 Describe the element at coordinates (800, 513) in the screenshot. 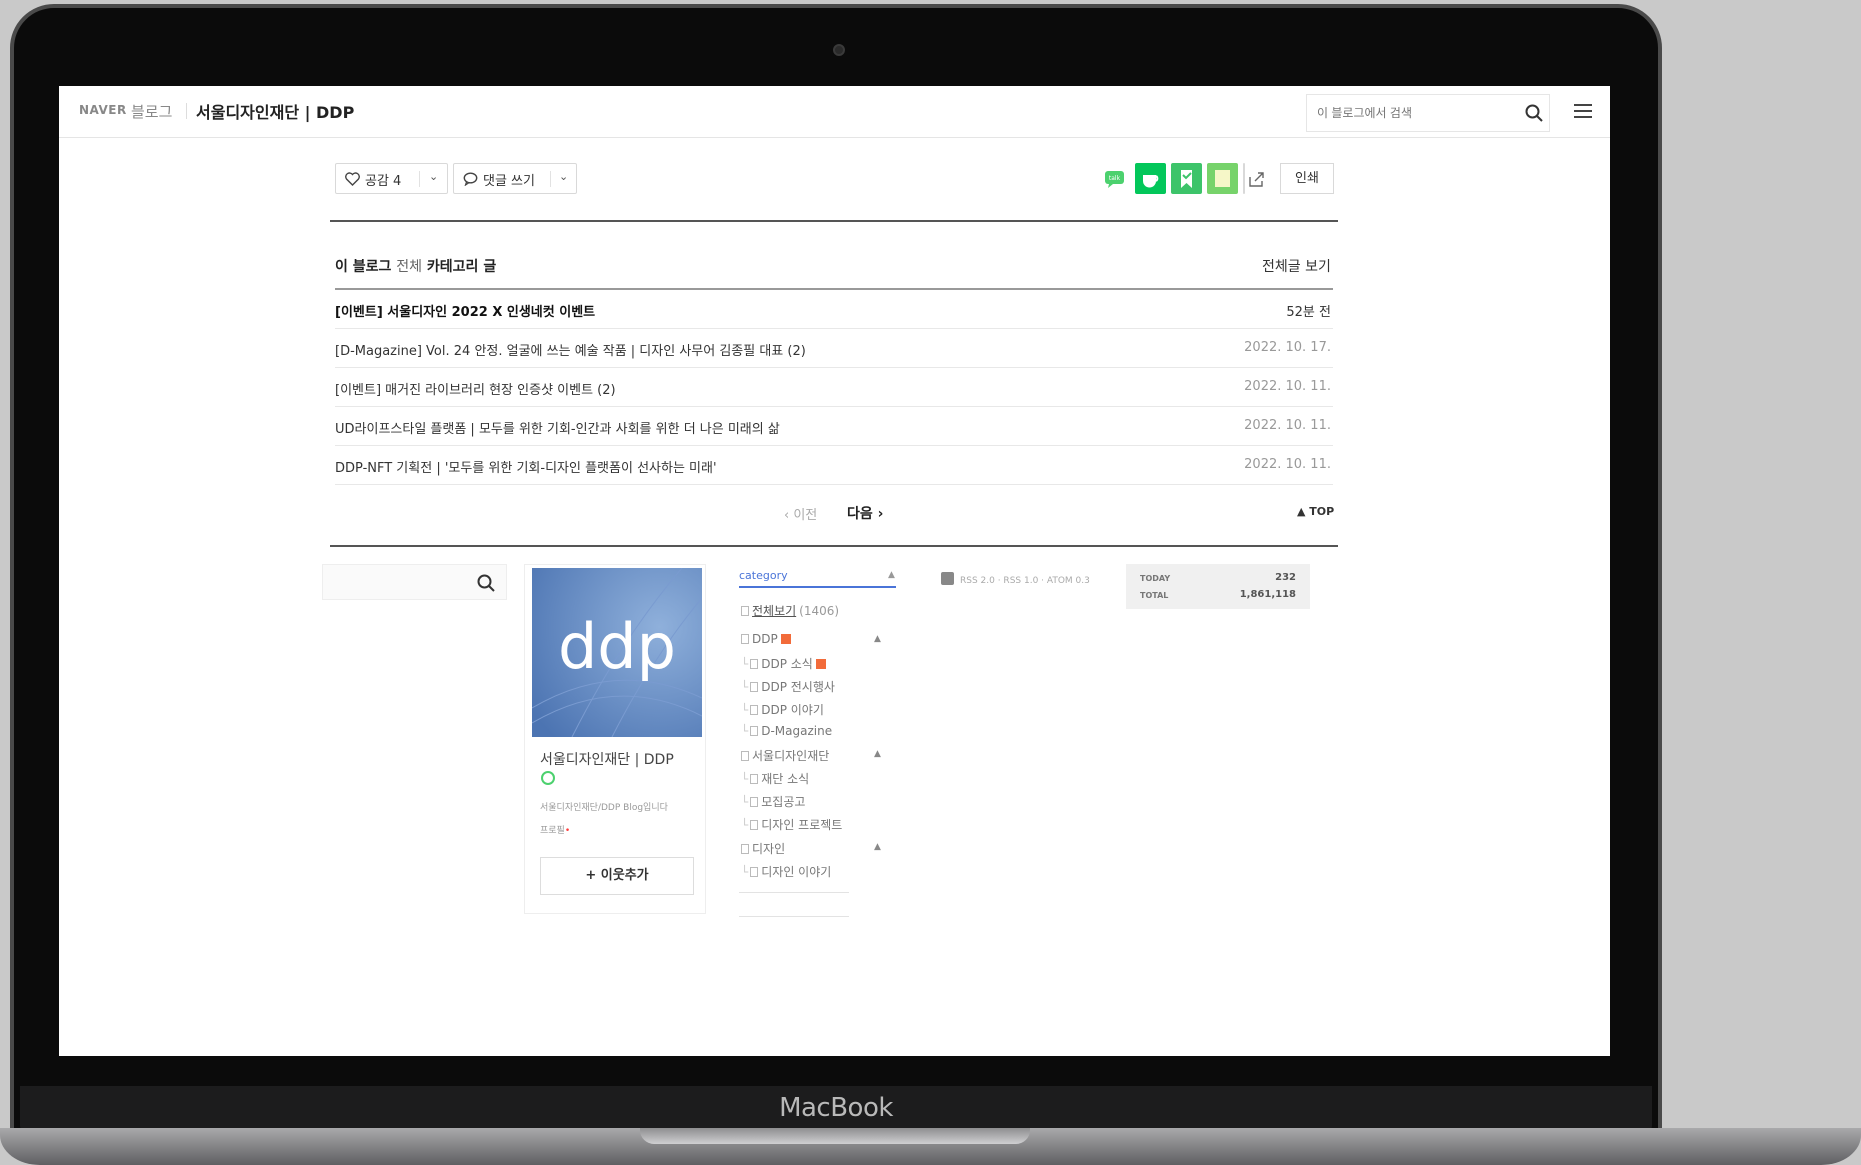

I see `prev-page-link: ‹ 이전` at that location.